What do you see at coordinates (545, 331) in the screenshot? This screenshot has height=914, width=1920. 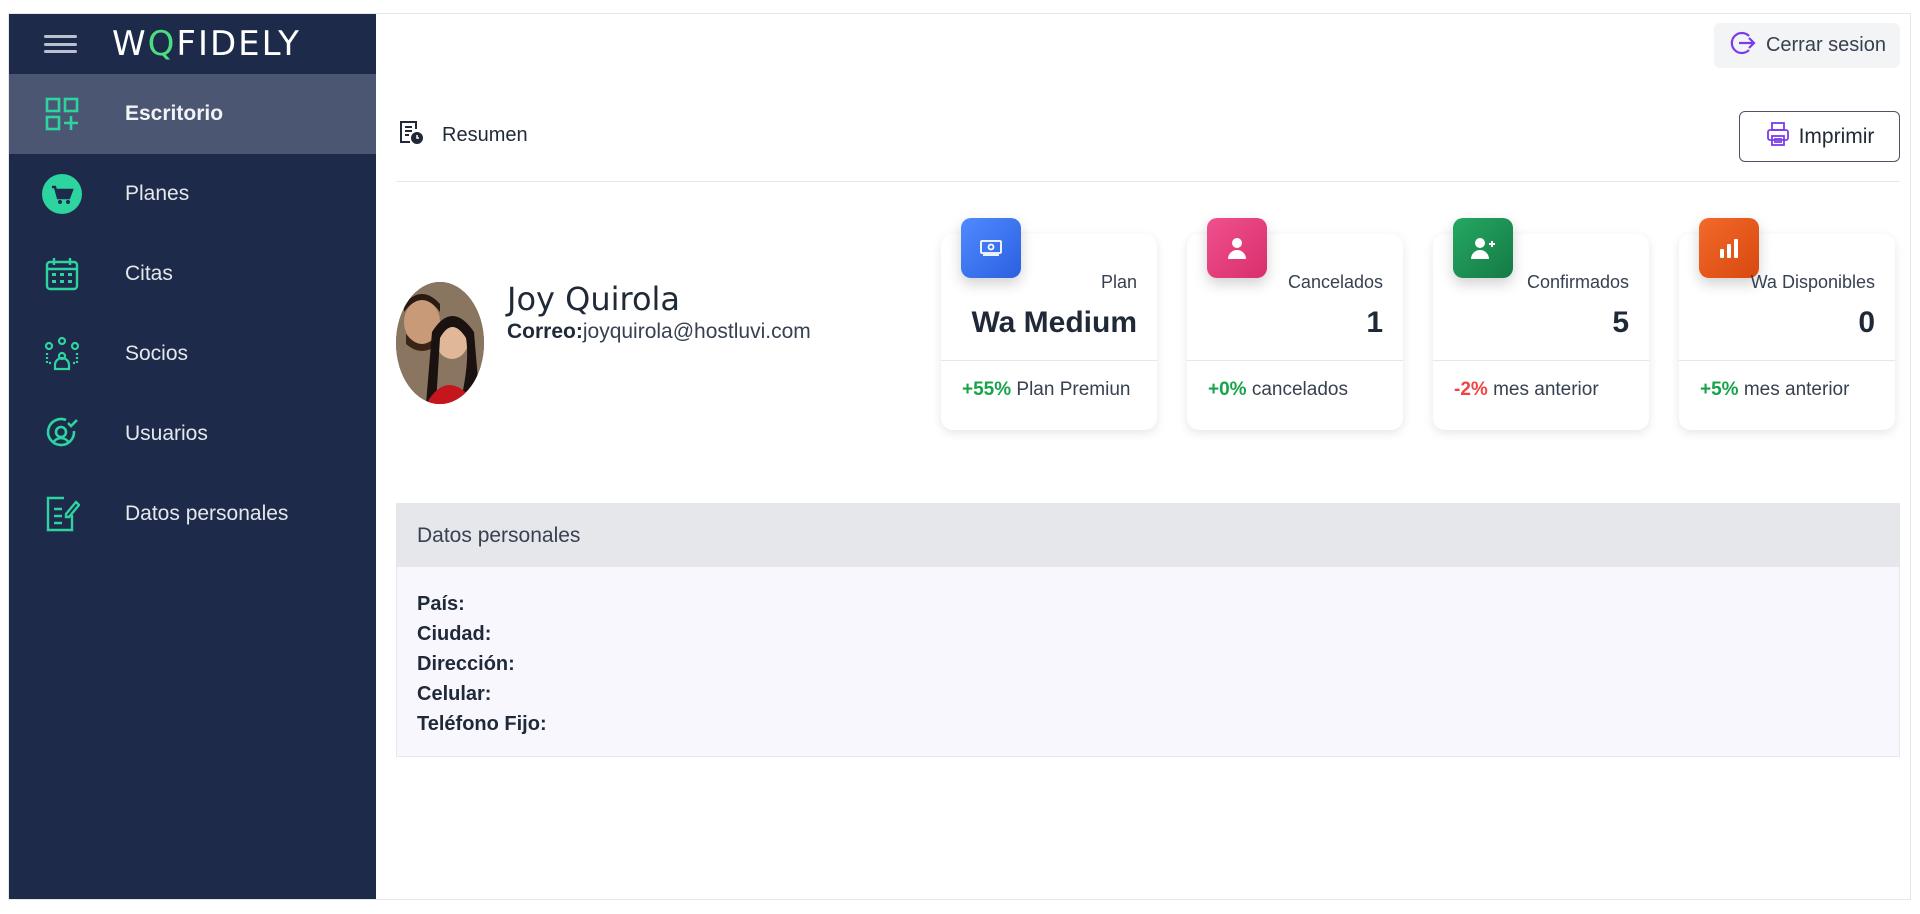 I see `email-label: Correo:` at bounding box center [545, 331].